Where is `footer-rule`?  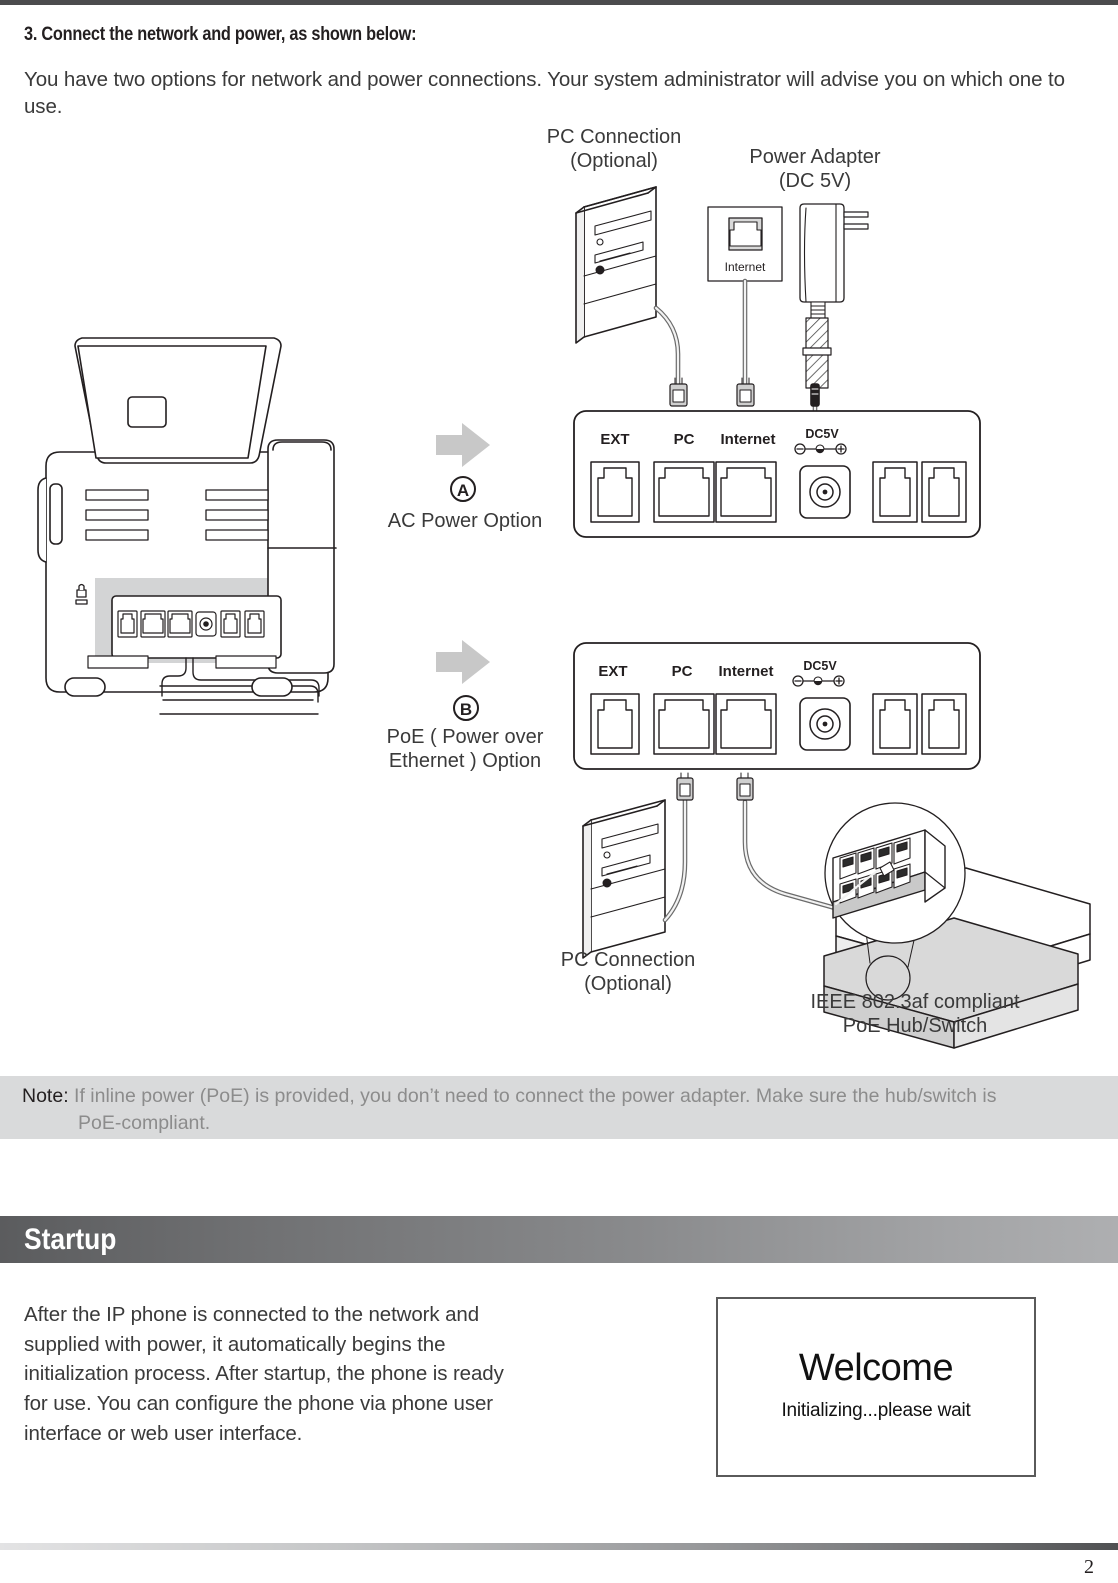
footer-rule is located at coordinates (559, 1546).